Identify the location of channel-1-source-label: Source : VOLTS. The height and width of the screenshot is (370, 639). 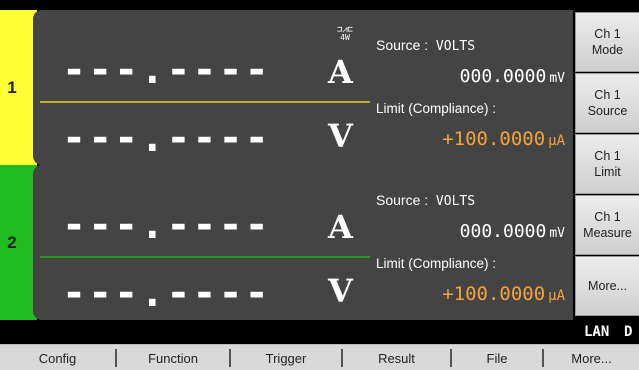
(426, 45).